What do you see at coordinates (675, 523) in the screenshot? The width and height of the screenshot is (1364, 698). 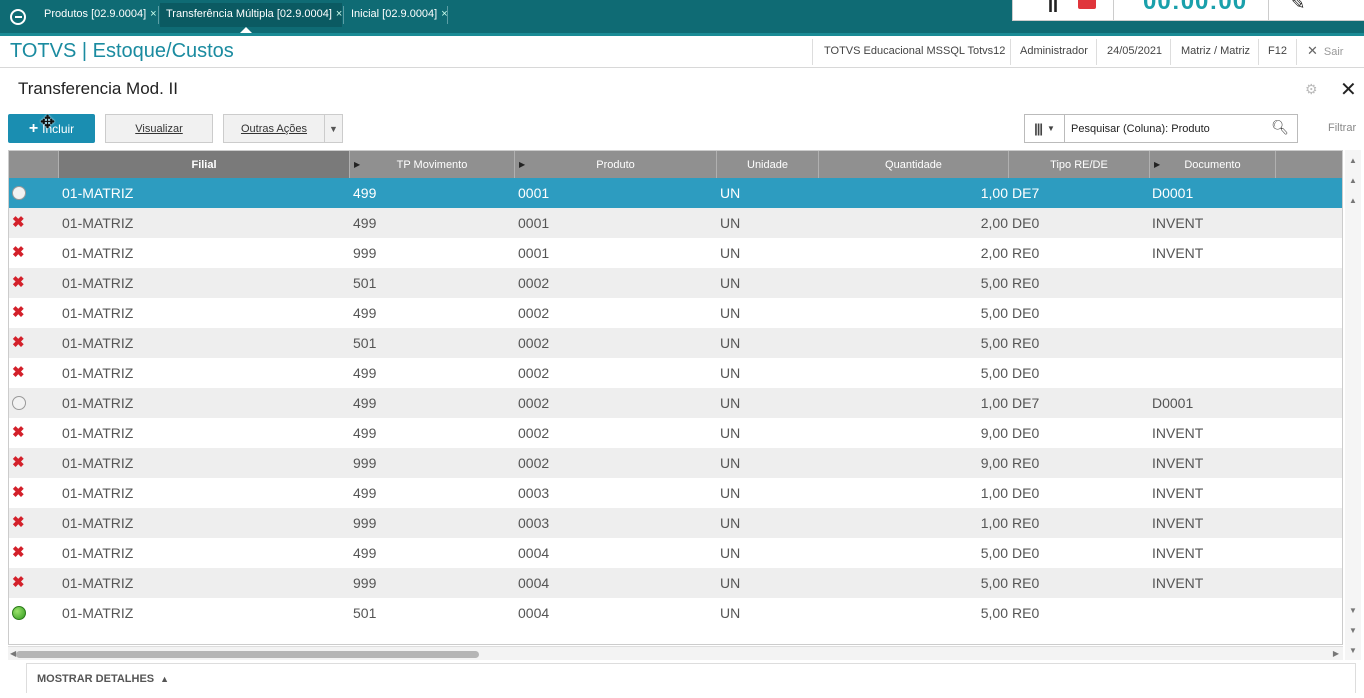 I see `table-row: ✖ 01-MATRIZ 999 0003 UN 1,00 RE0 INVENT` at bounding box center [675, 523].